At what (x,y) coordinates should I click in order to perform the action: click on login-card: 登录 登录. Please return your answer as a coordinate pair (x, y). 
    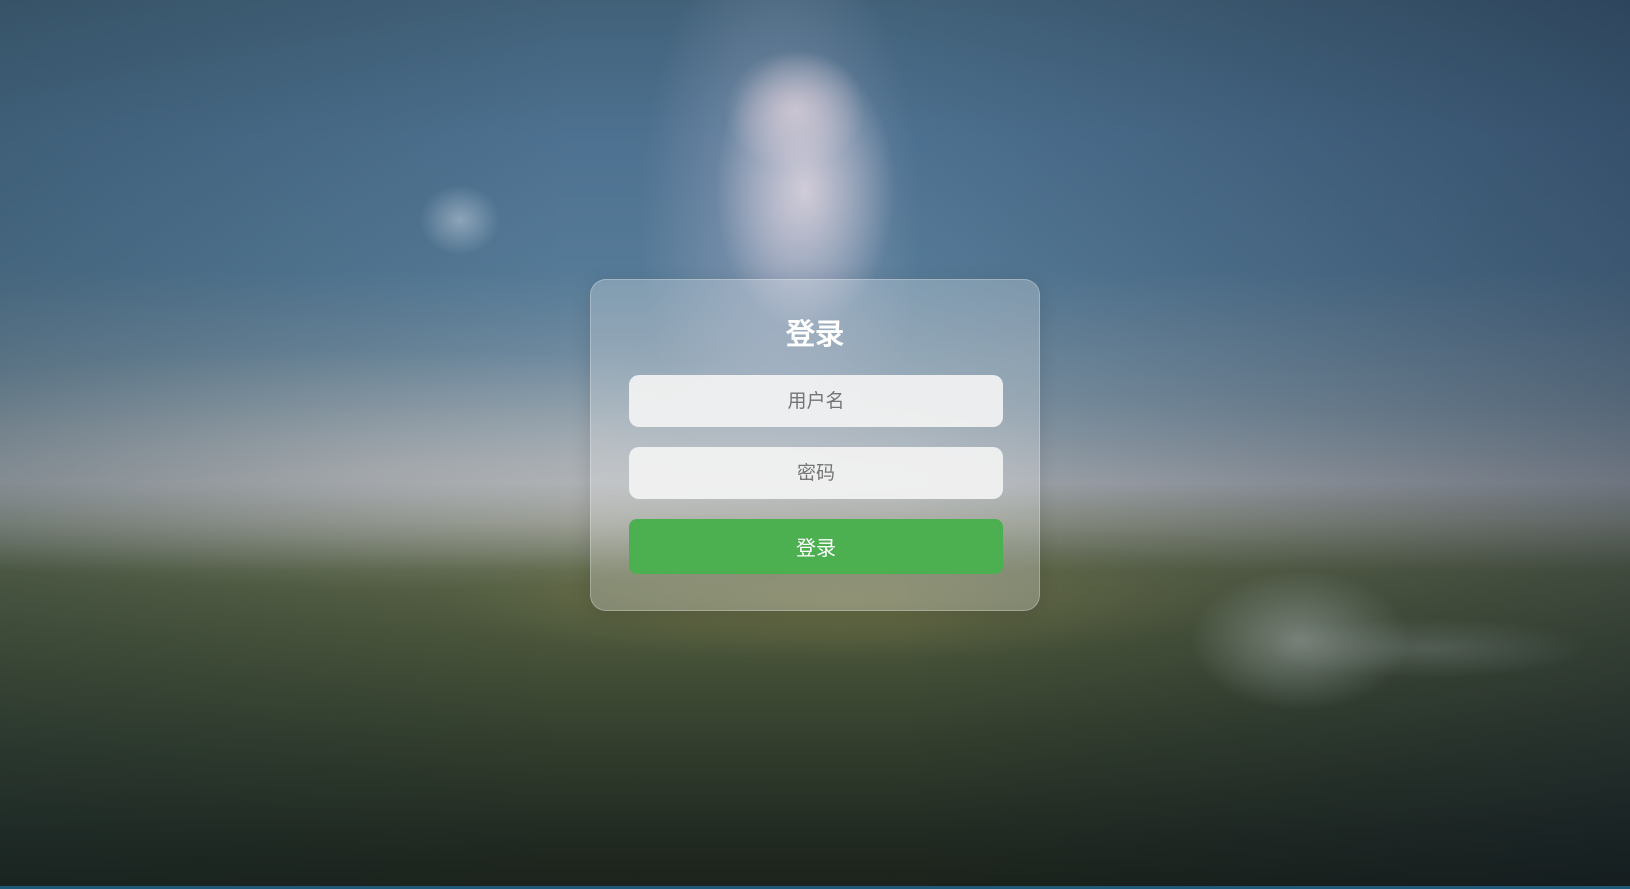
    Looking at the image, I should click on (815, 445).